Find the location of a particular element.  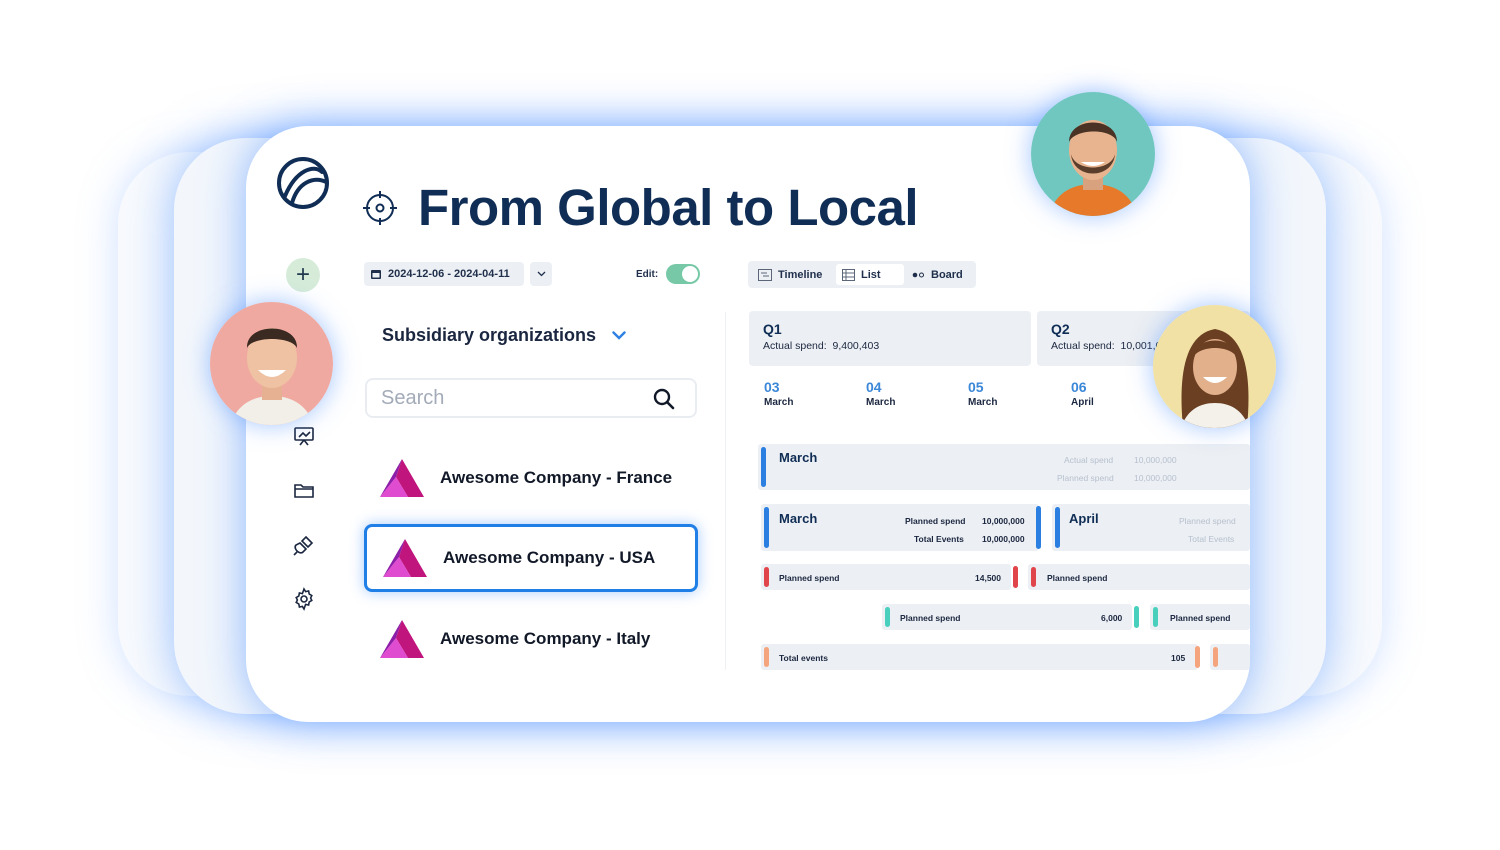

timeline-row-april: April Planned spend Total Events is located at coordinates (1151, 527).